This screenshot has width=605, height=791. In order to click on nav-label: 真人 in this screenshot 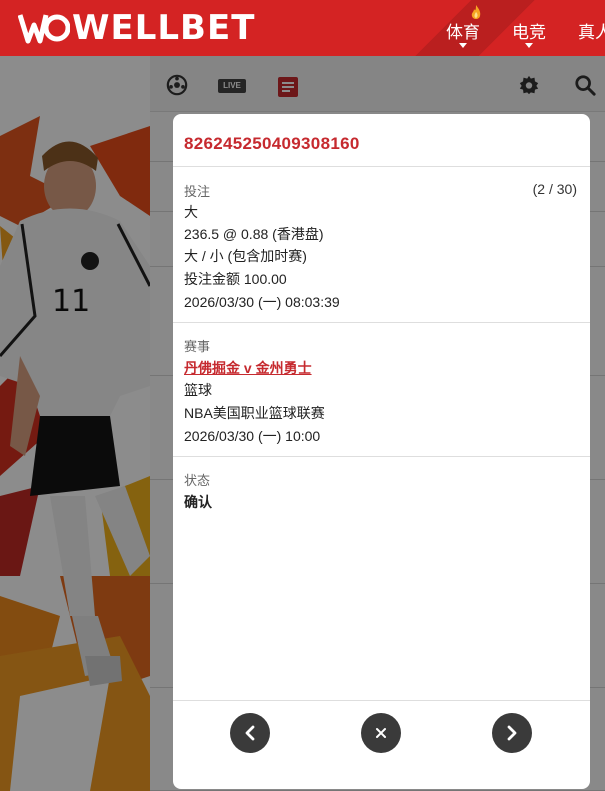, I will do `click(591, 32)`.